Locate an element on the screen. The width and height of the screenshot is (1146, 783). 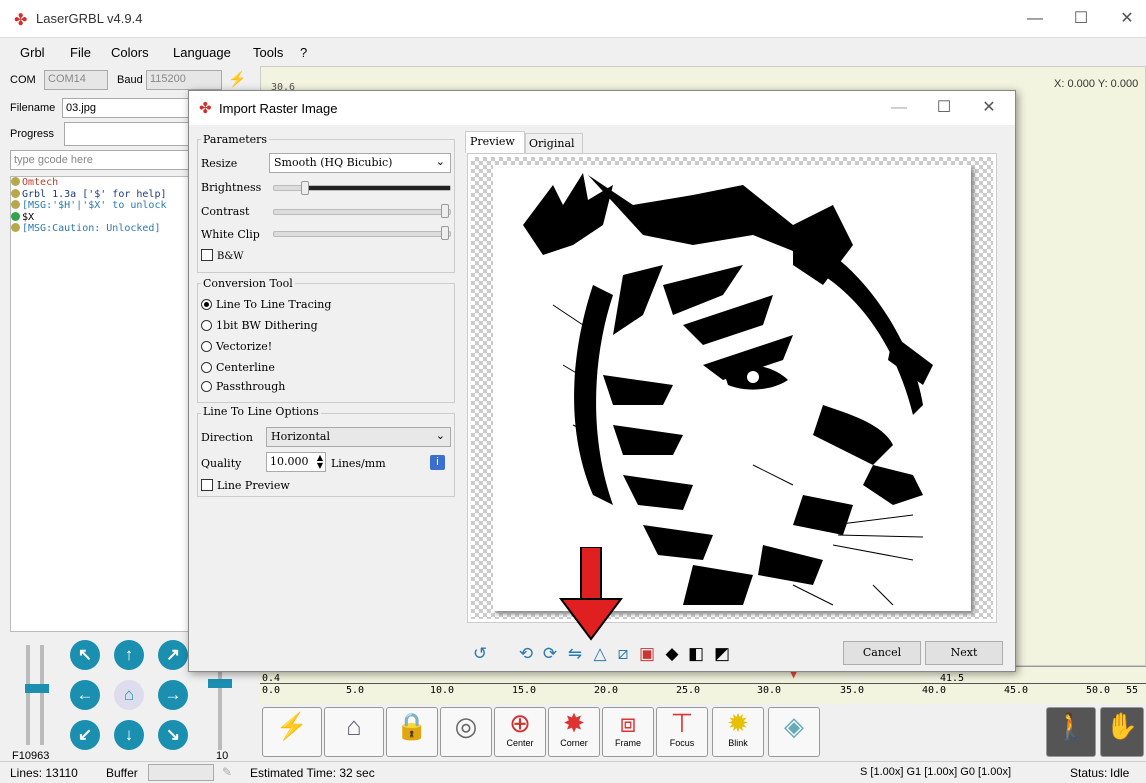
filename-field: 03.jpg is located at coordinates (127, 108).